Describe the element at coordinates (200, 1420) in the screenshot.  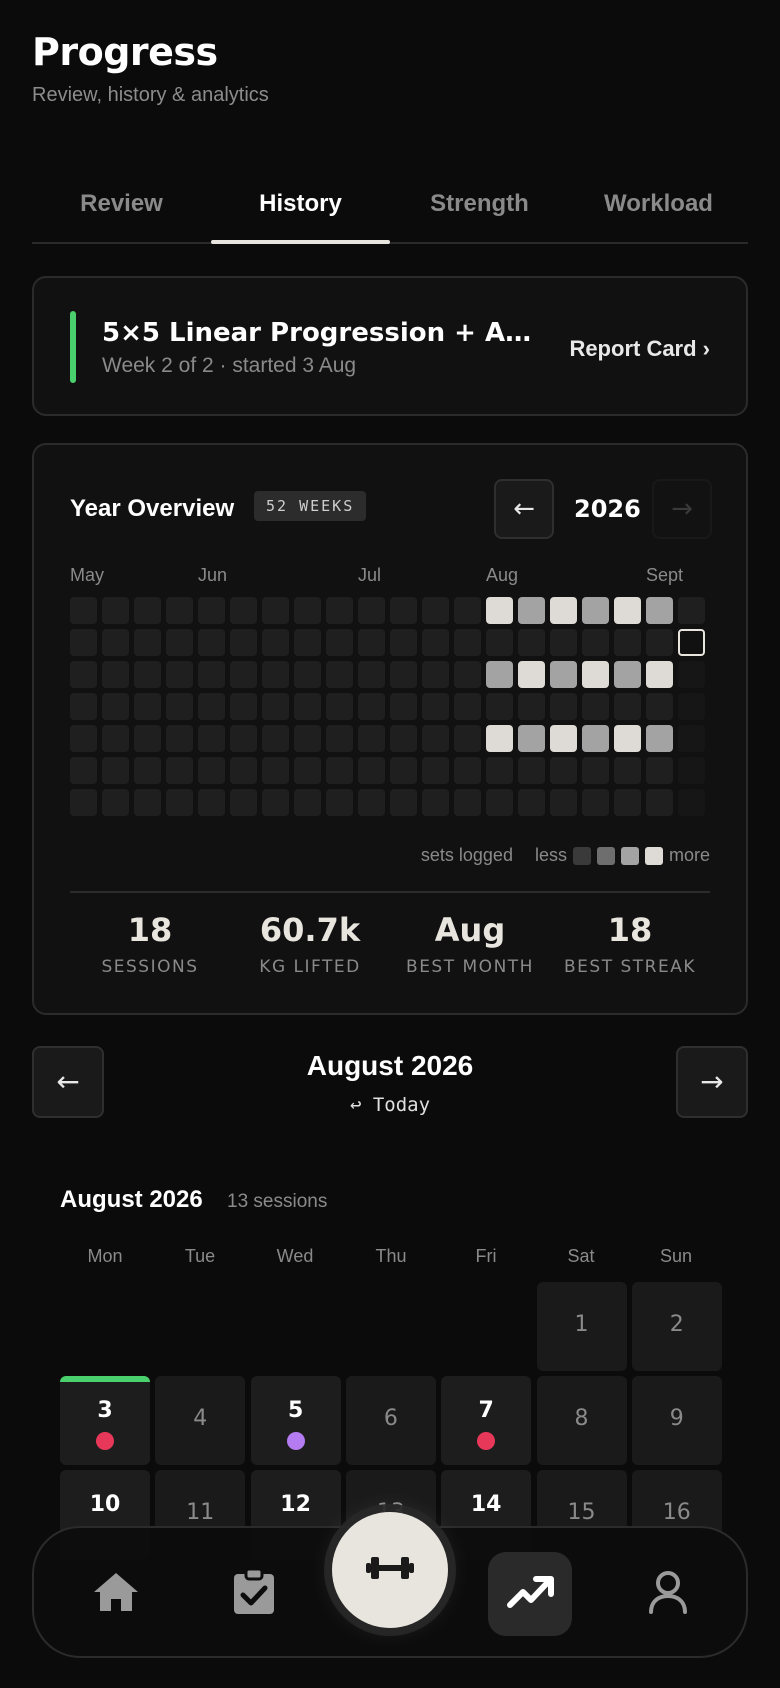
I see `calendar-day: 4` at that location.